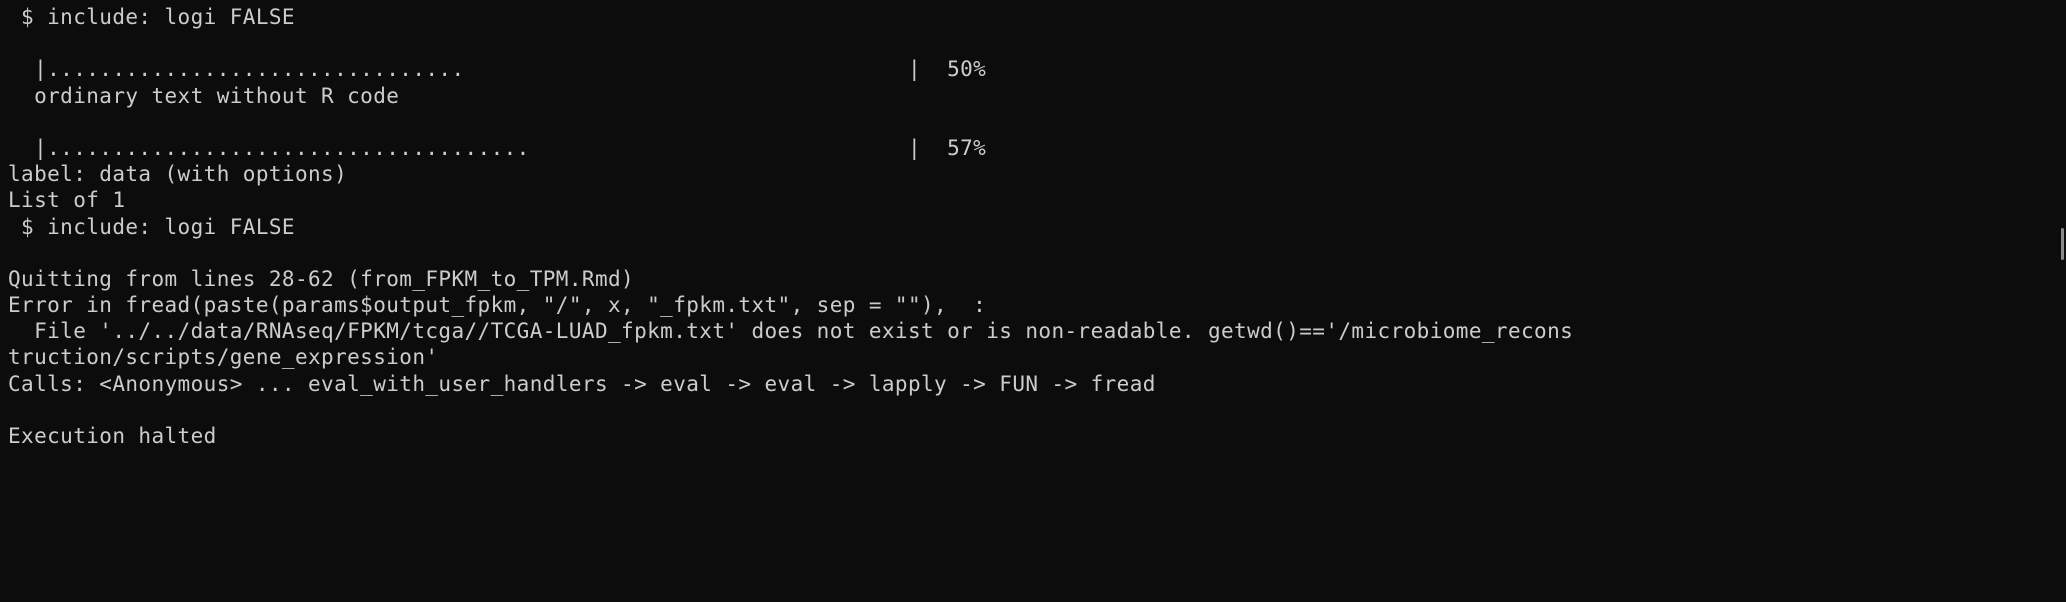 The image size is (2066, 602). Describe the element at coordinates (67, 200) in the screenshot. I see `terminal-line-list: List of 1` at that location.